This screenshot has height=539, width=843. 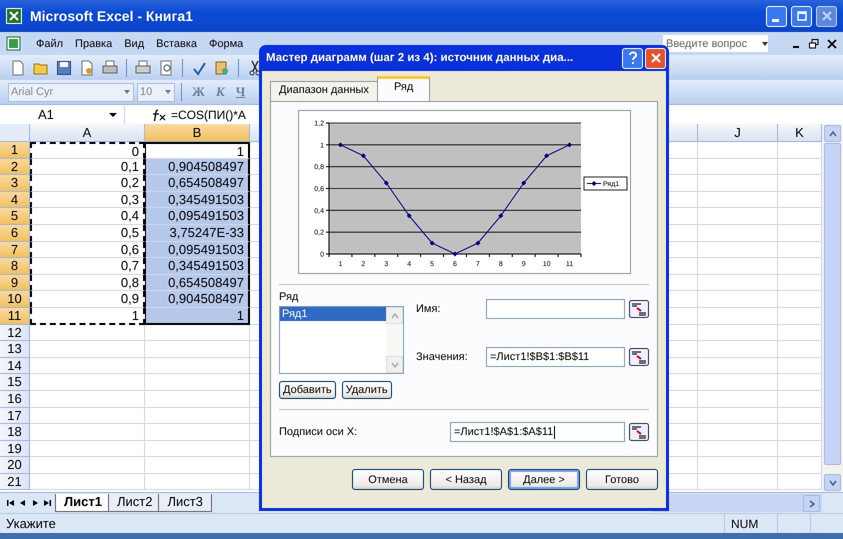 I want to click on first-sheet-icon, so click(x=11, y=503).